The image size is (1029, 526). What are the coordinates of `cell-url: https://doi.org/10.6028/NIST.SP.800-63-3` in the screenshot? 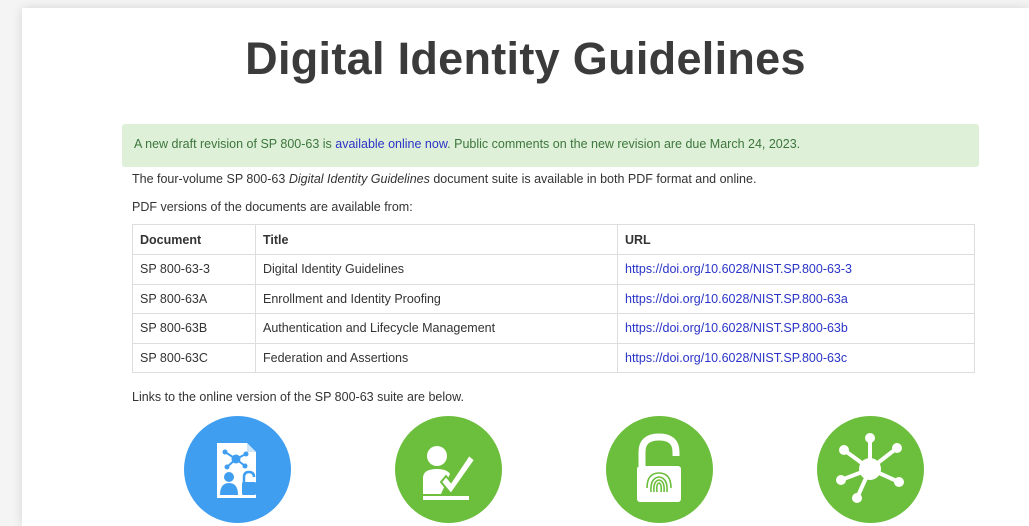 It's located at (796, 269).